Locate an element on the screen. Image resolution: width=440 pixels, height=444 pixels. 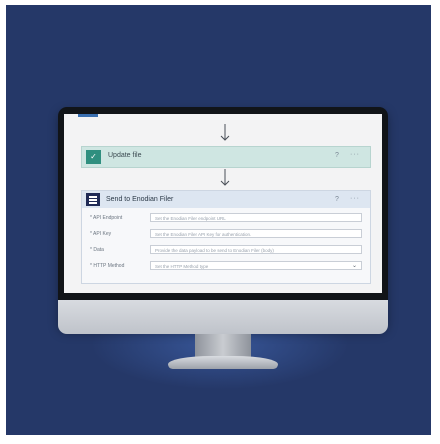
http-method-select: Set the HTTP Method type ⌄ is located at coordinates (256, 265).